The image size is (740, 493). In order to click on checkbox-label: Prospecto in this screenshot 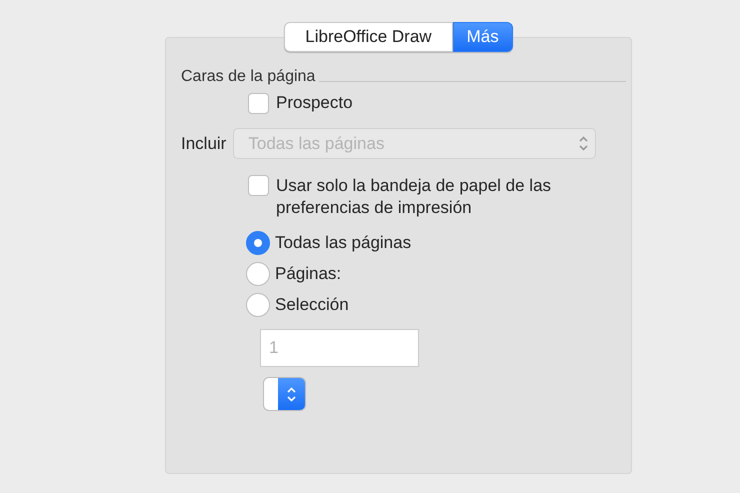, I will do `click(314, 103)`.